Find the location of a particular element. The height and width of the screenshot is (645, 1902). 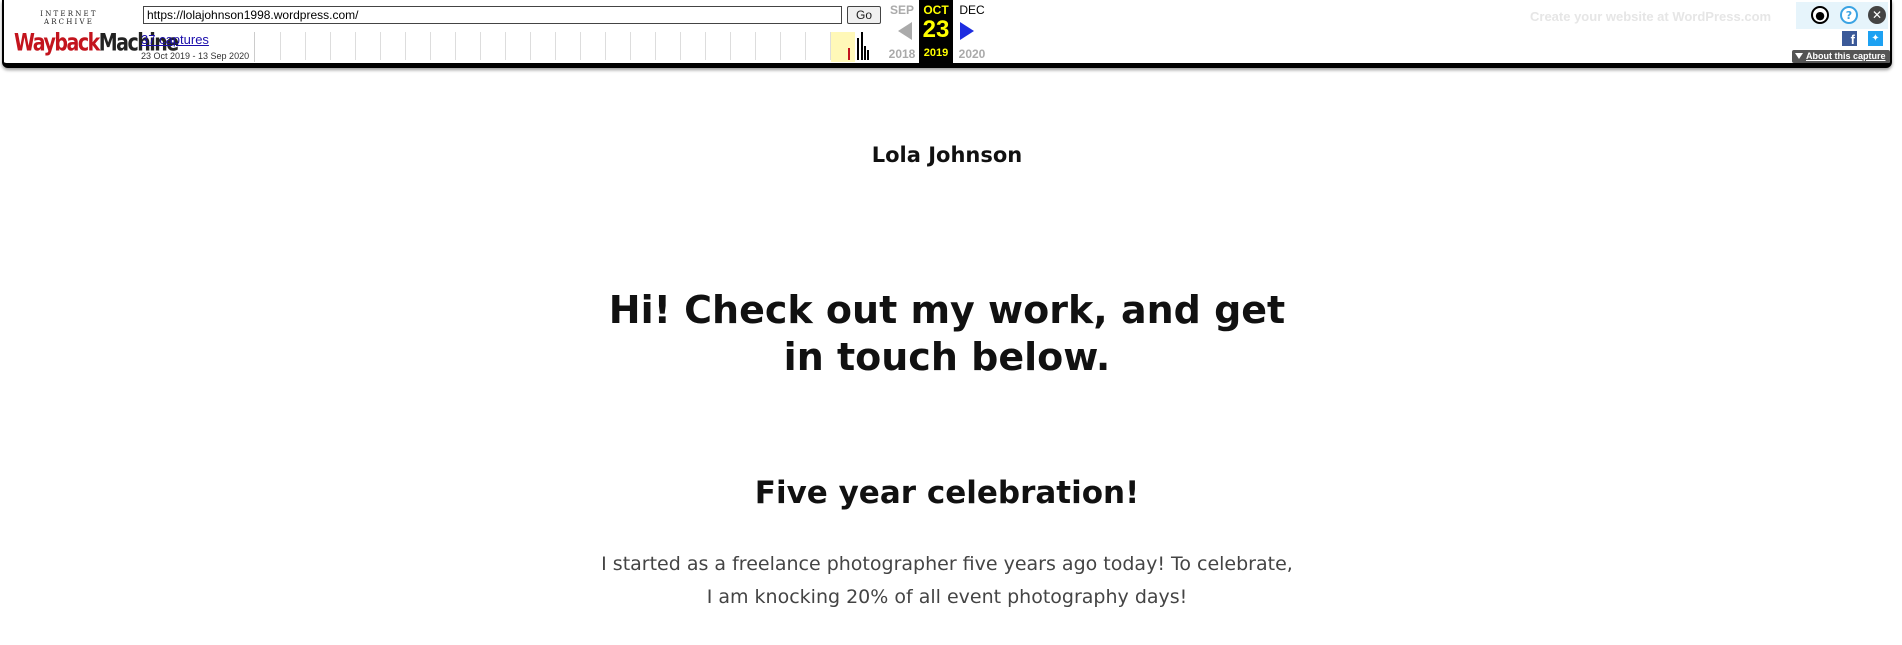

prev-year-label: 2018 is located at coordinates (902, 54).